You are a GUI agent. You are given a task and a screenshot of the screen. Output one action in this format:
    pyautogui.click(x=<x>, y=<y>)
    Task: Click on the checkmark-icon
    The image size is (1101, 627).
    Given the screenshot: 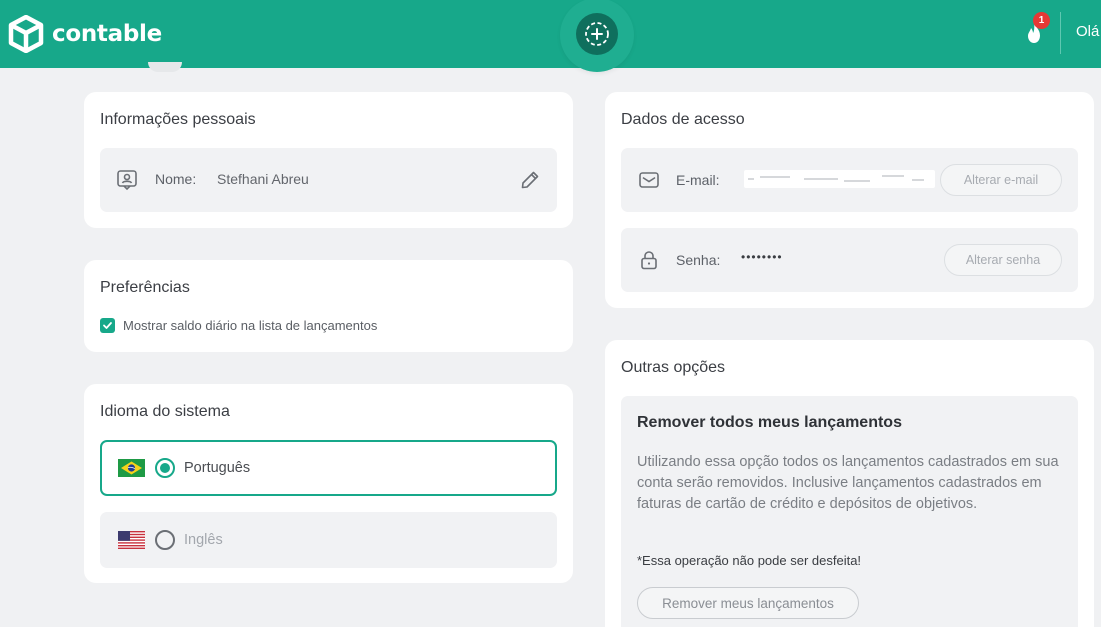 What is the action you would take?
    pyautogui.click(x=107, y=325)
    